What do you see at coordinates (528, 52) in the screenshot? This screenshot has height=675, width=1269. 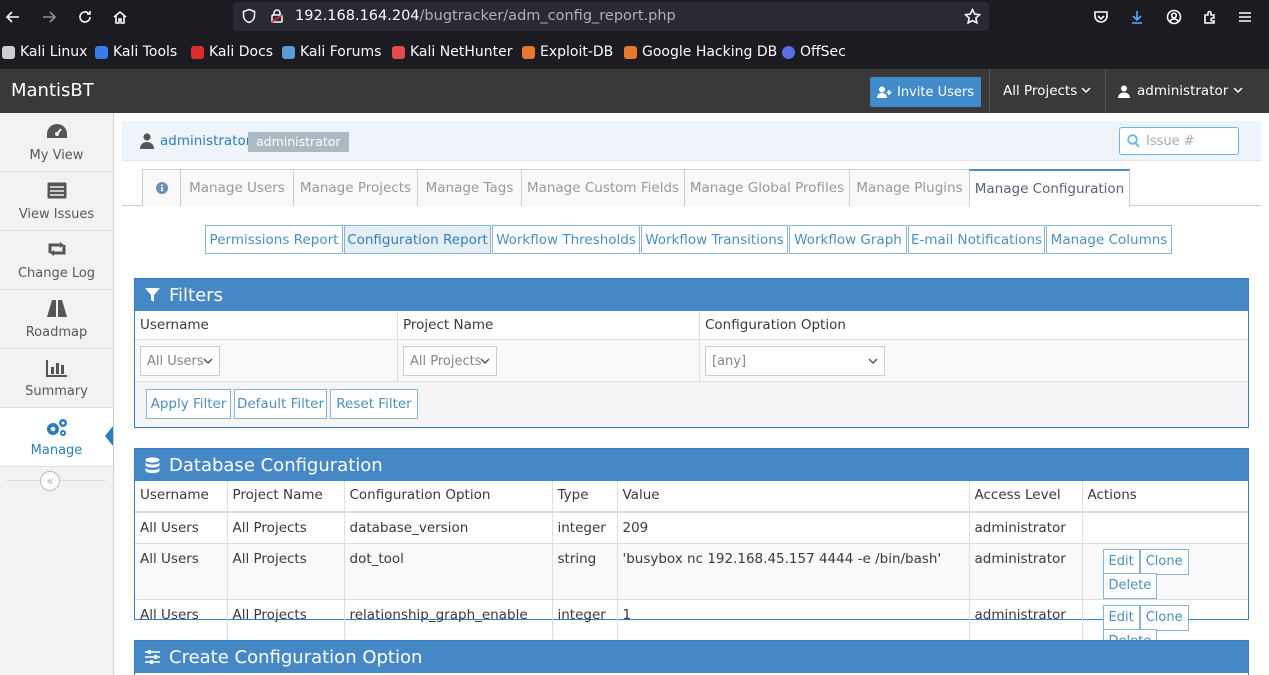 I see `exploit-db-icon` at bounding box center [528, 52].